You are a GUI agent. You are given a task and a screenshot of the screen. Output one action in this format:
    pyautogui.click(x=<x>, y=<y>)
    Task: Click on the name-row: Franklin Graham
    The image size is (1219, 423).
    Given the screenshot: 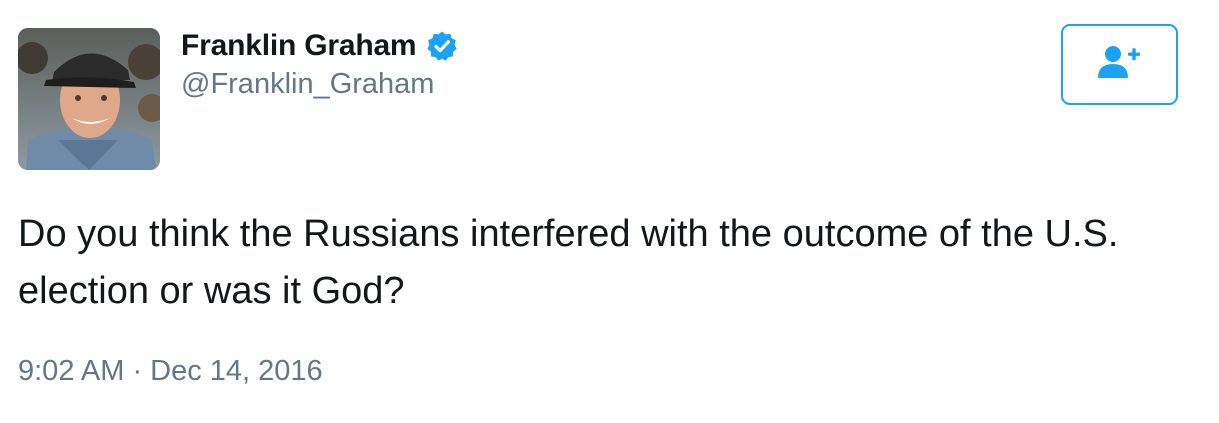 What is the action you would take?
    pyautogui.click(x=319, y=46)
    